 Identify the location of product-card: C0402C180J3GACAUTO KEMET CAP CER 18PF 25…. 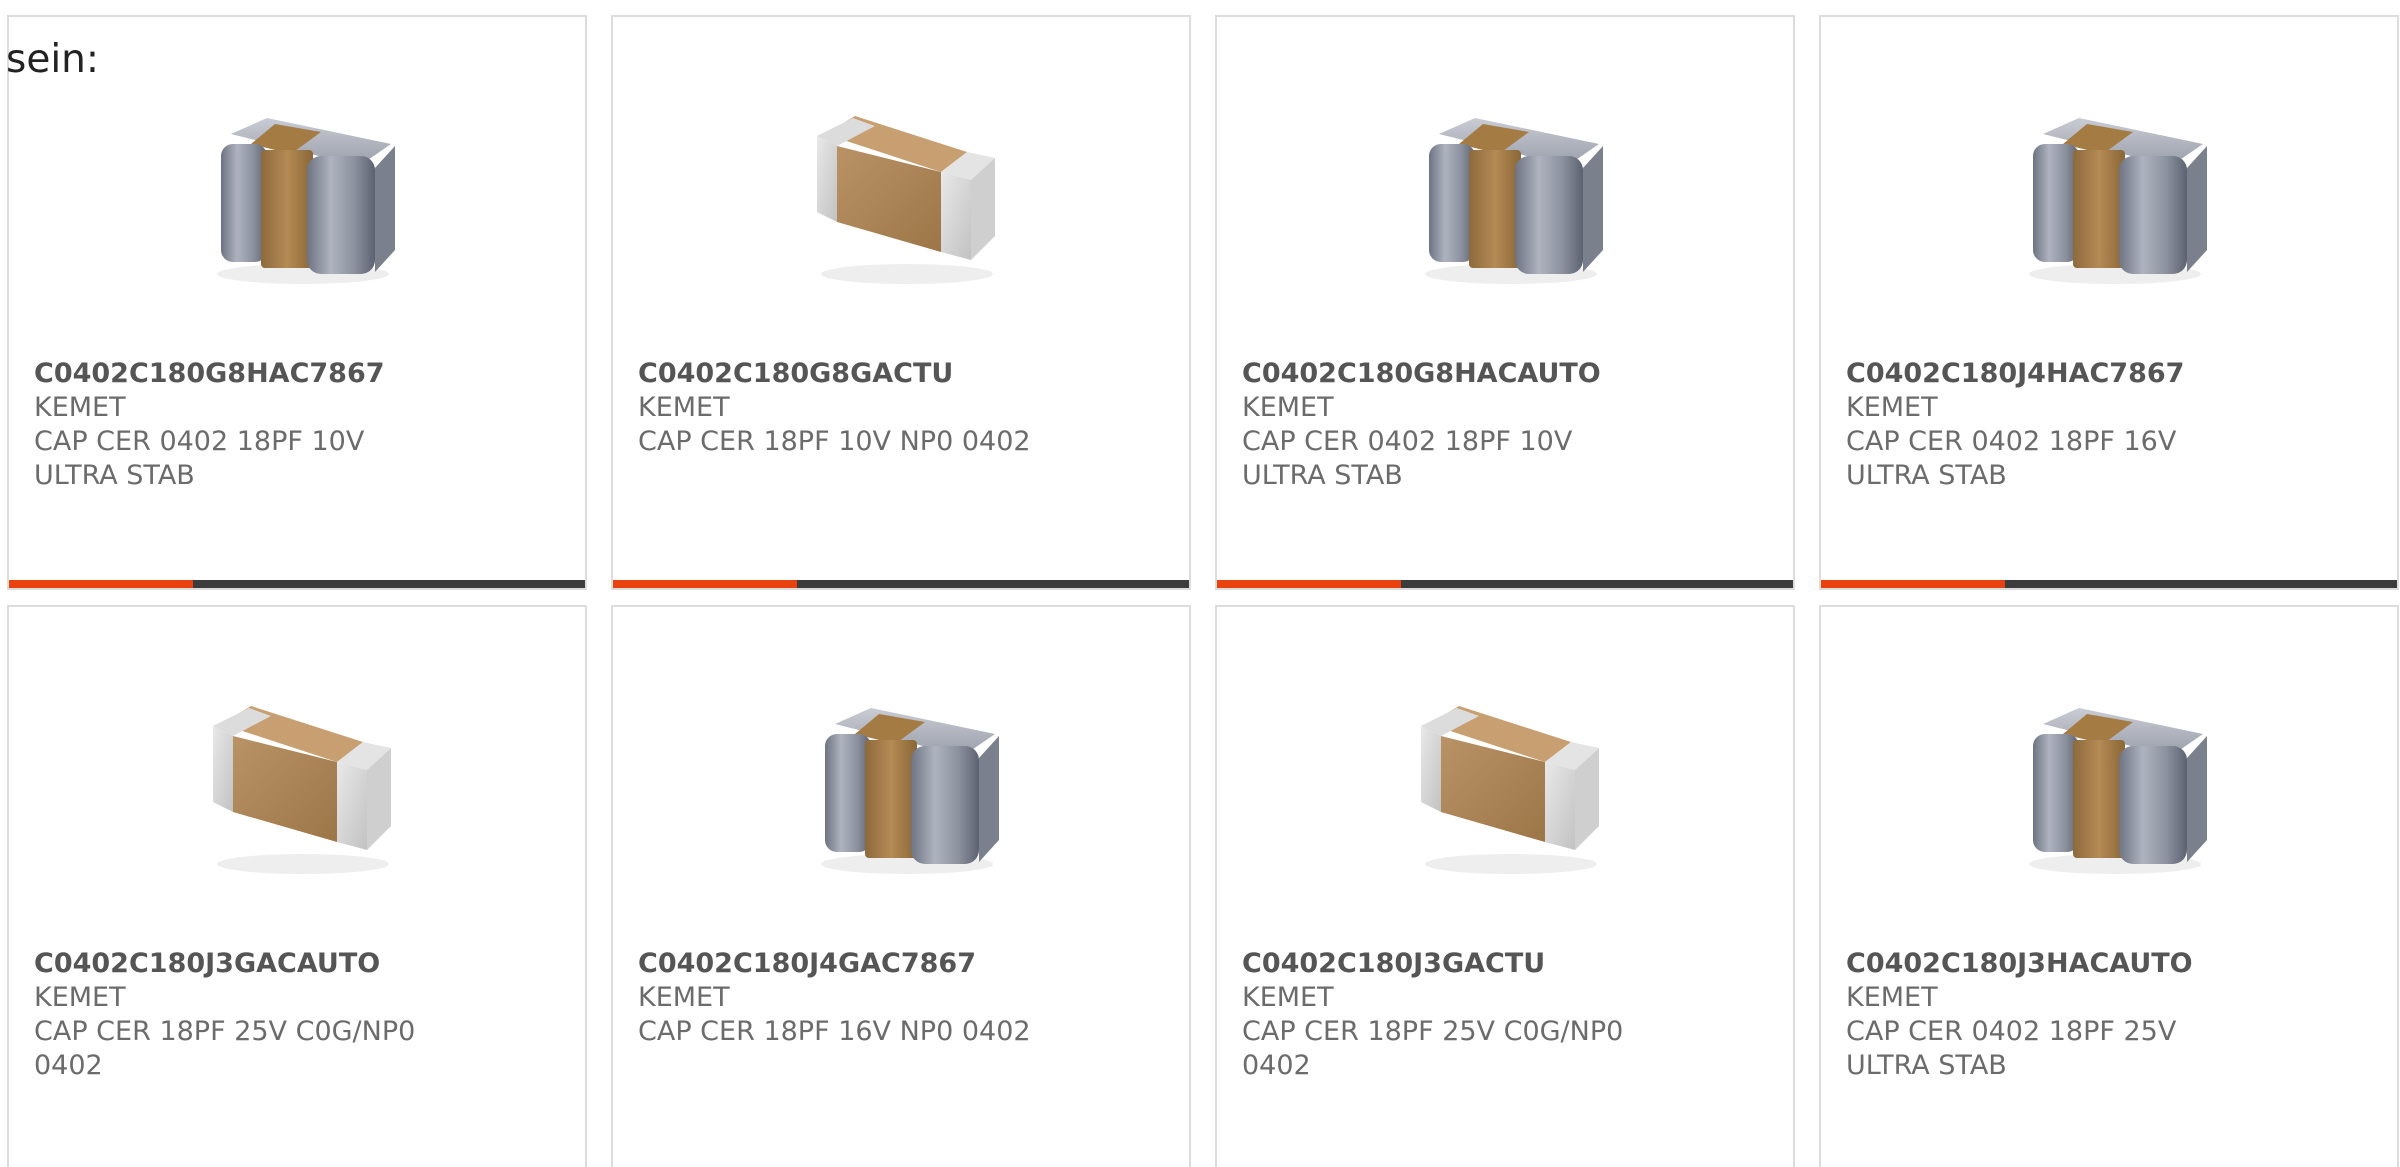
(297, 886).